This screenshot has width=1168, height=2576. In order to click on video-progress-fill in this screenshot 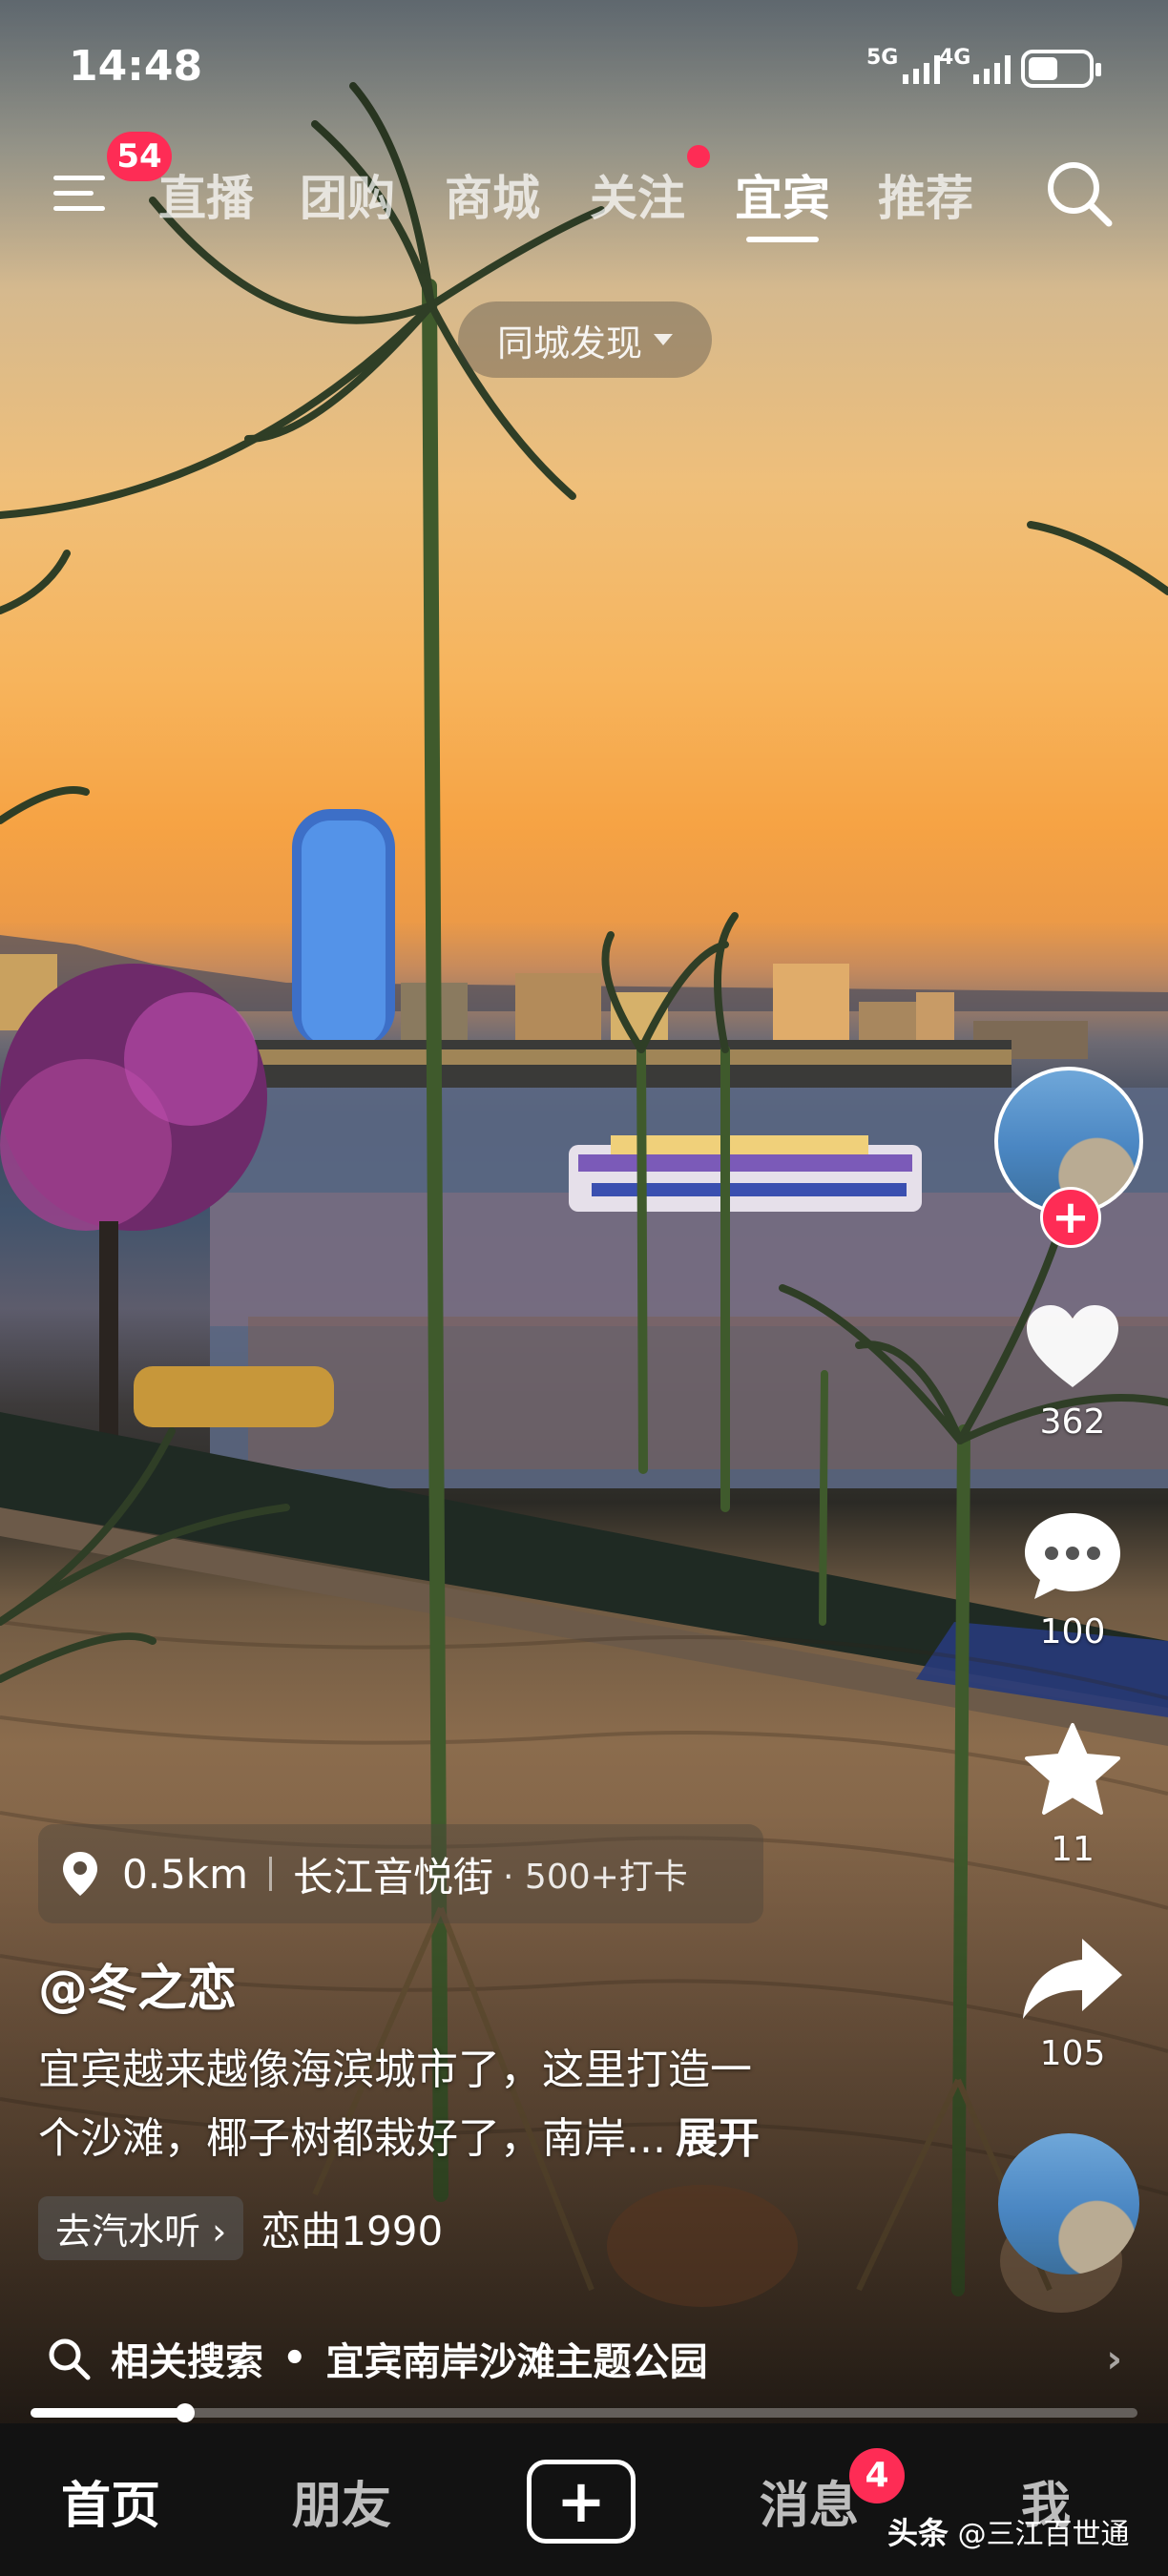, I will do `click(109, 2413)`.